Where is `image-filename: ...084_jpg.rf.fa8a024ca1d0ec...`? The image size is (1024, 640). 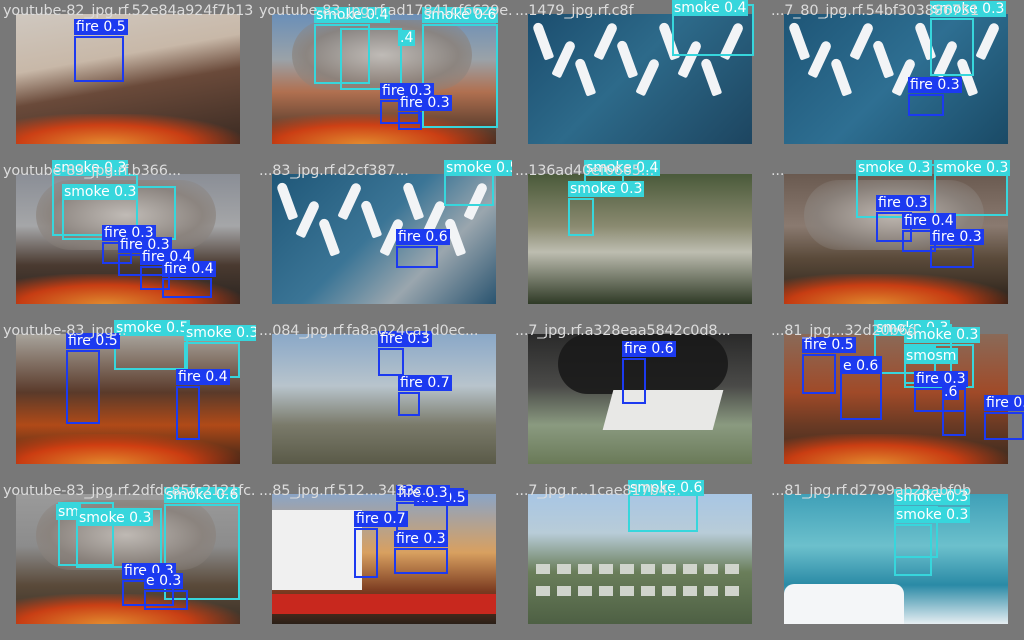
image-filename: ...084_jpg.rf.fa8a024ca1d0ec... is located at coordinates (369, 331).